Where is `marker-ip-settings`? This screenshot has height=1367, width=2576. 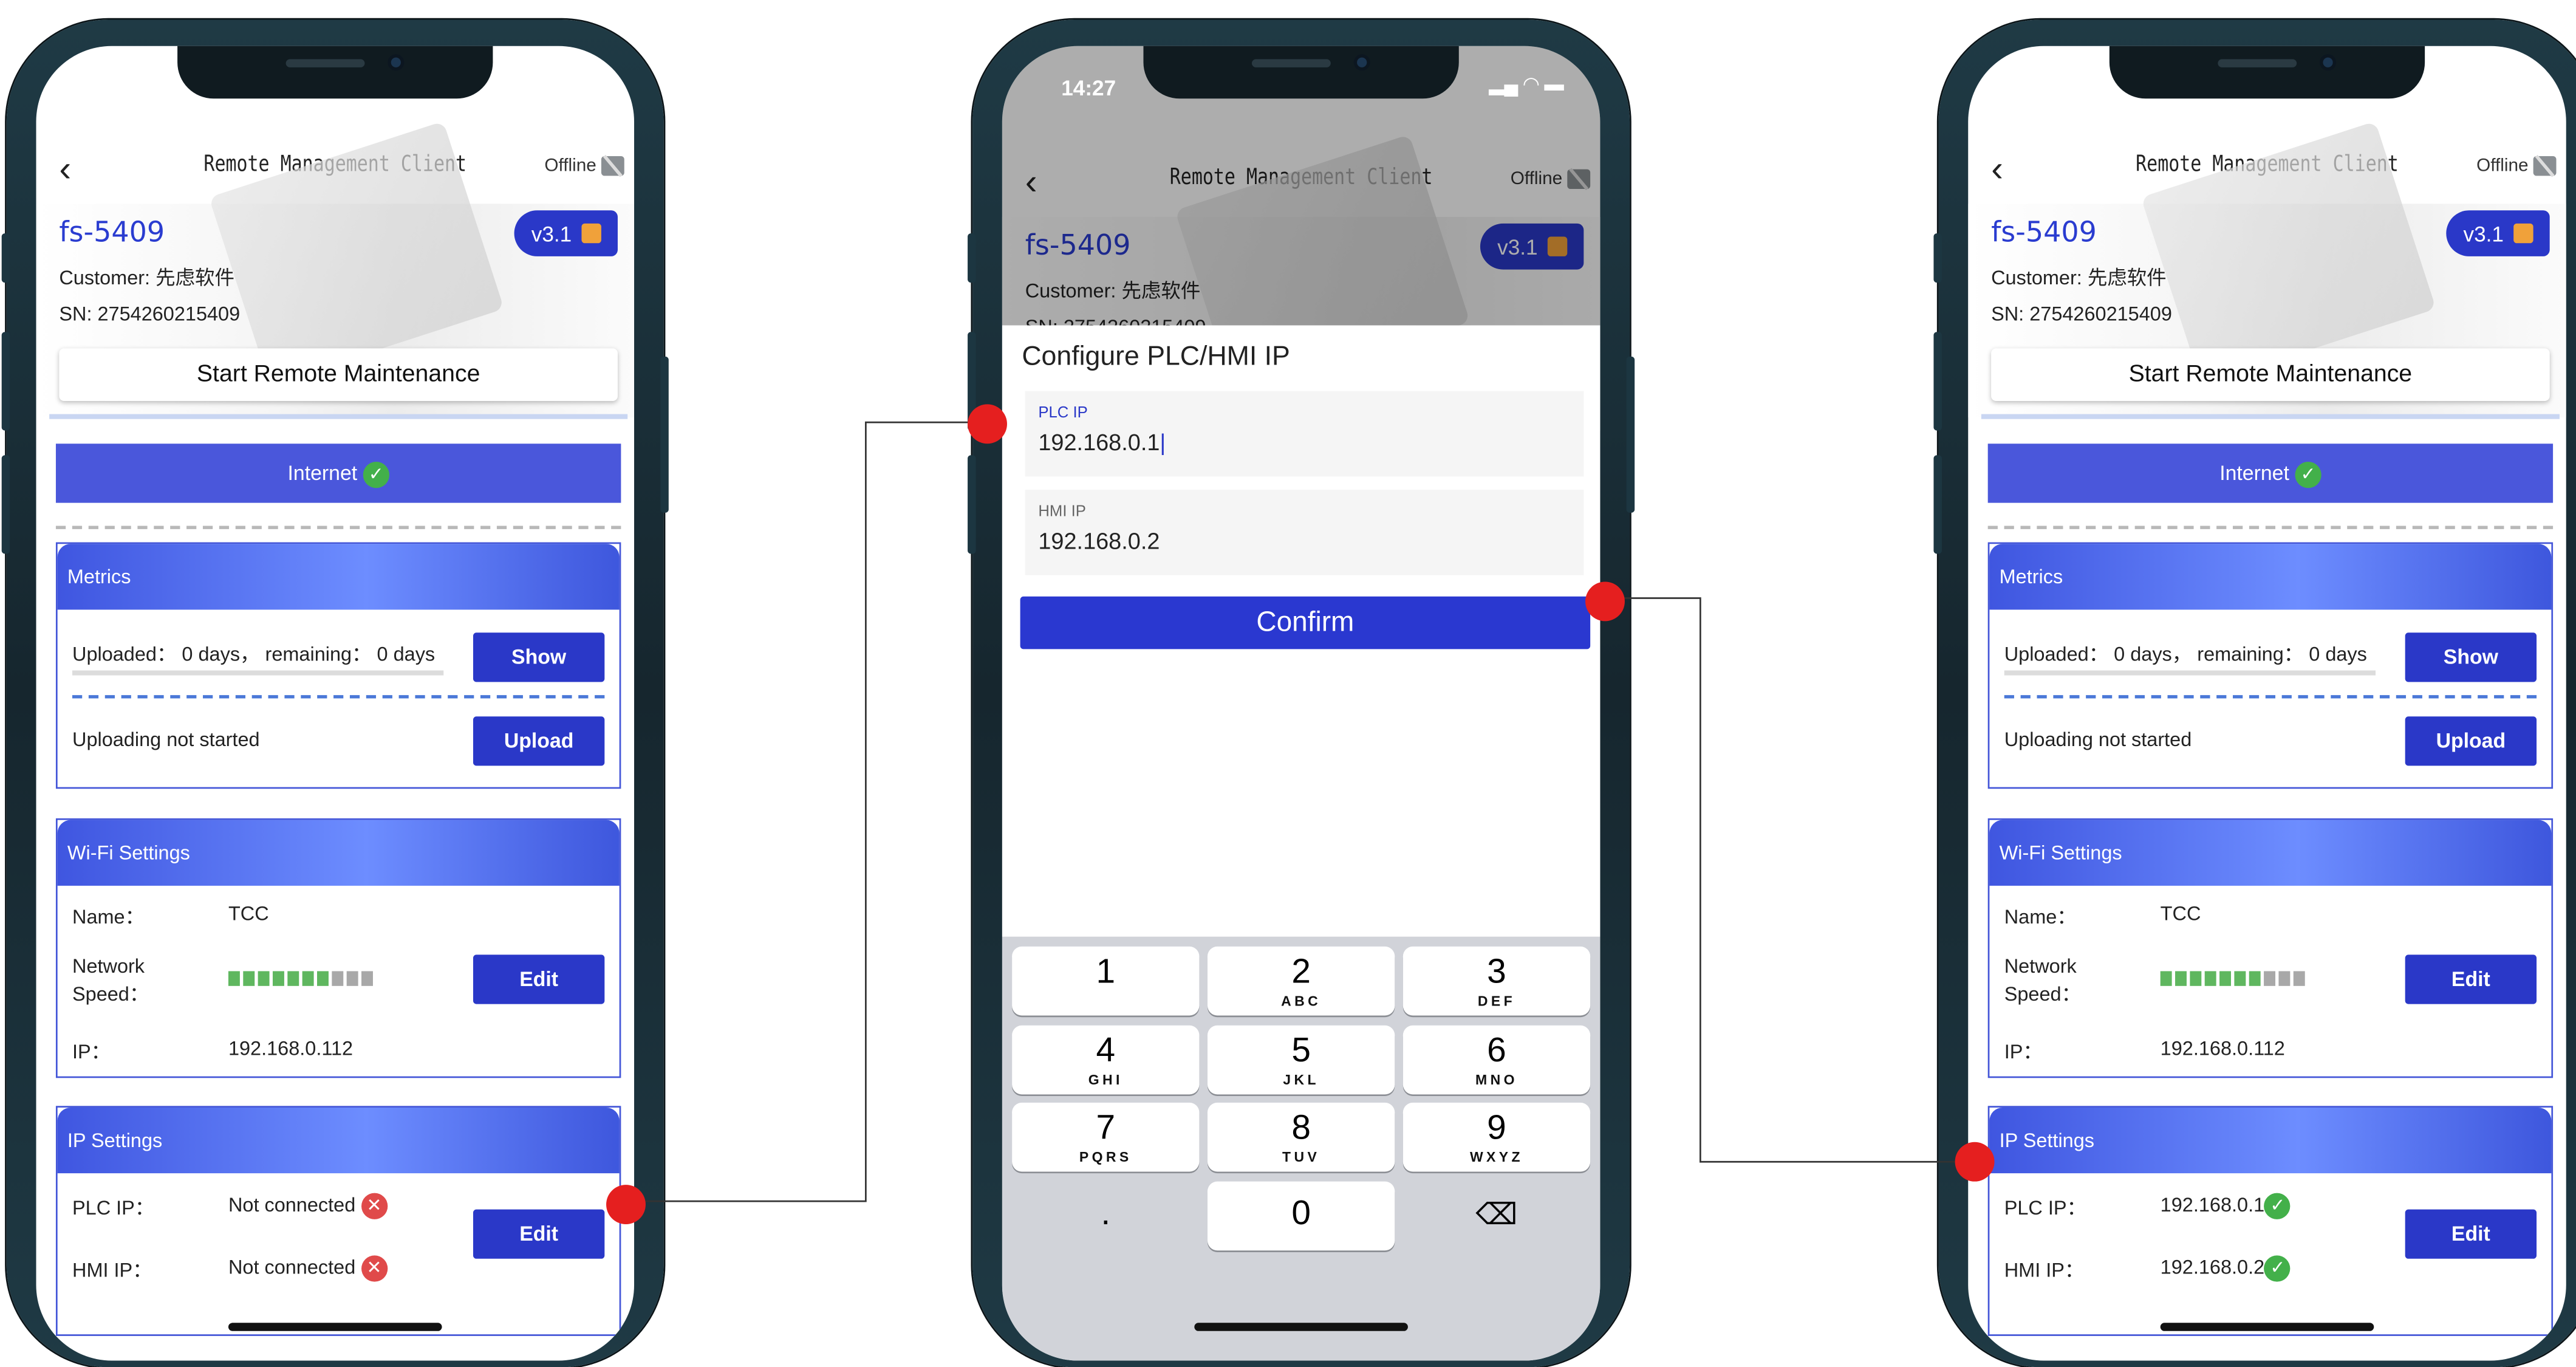
marker-ip-settings is located at coordinates (1975, 1162).